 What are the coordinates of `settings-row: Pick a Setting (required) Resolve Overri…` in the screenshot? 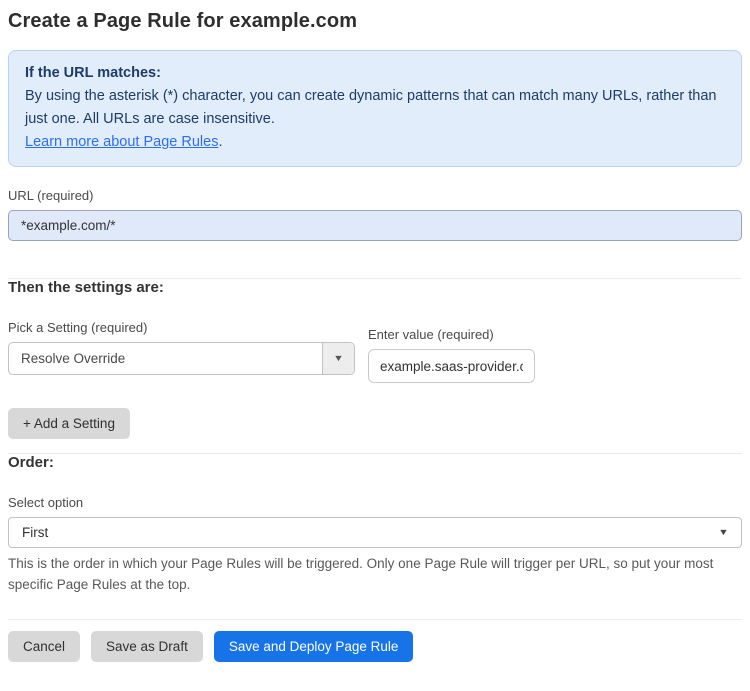 It's located at (375, 351).